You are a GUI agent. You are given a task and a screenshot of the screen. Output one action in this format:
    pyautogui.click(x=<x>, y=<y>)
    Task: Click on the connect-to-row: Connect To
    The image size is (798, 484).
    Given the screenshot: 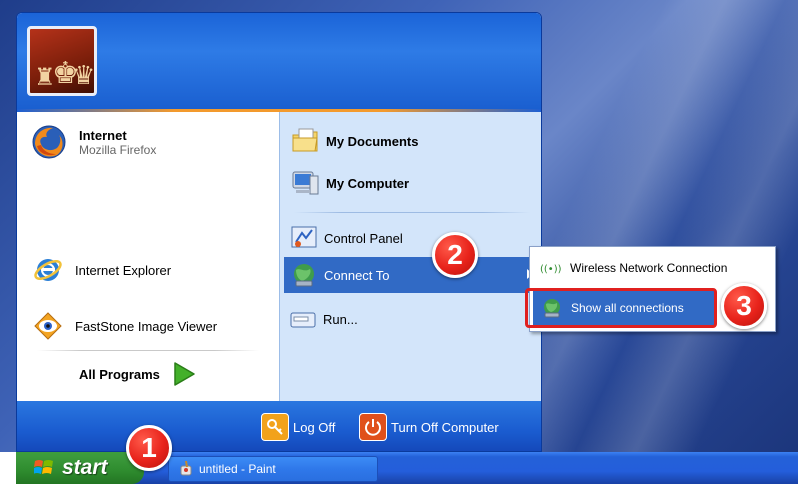 What is the action you would take?
    pyautogui.click(x=340, y=275)
    